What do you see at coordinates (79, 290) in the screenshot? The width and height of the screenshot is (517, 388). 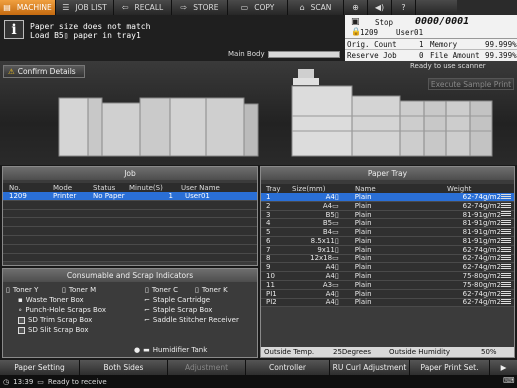 I see `toner-m-indicator: ▯ Toner M` at bounding box center [79, 290].